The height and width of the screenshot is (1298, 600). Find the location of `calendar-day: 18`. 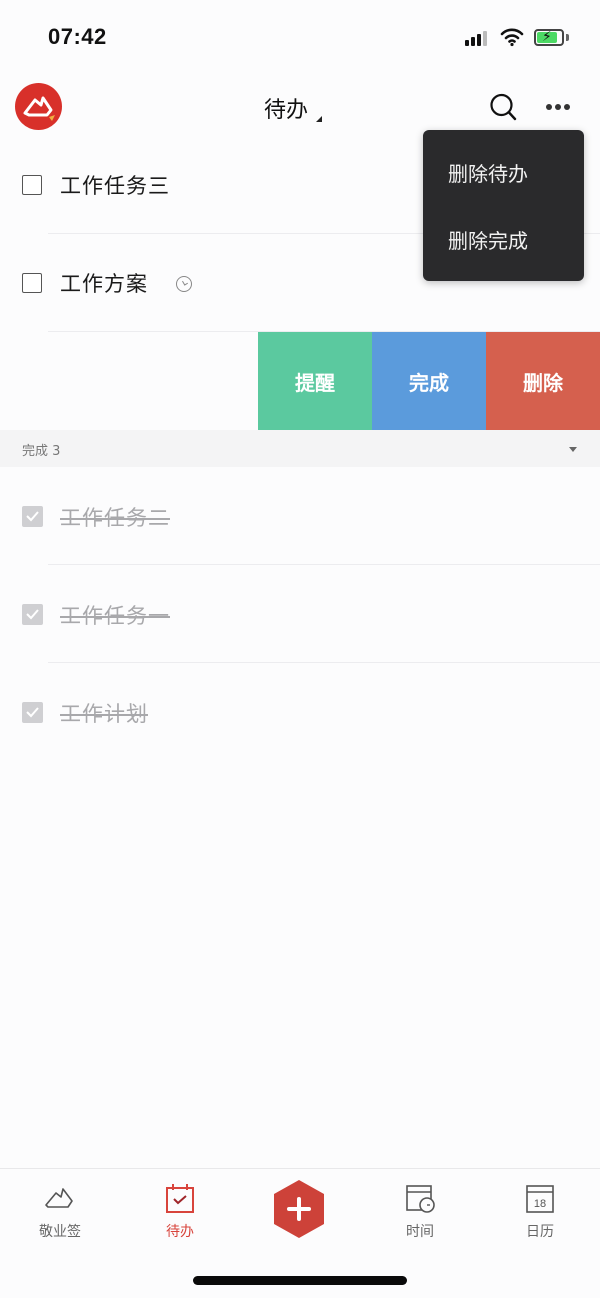

calendar-day: 18 is located at coordinates (540, 1204).